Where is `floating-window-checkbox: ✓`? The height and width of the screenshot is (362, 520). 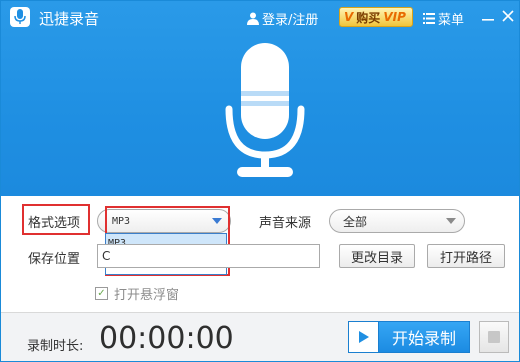
floating-window-checkbox: ✓ is located at coordinates (101, 293).